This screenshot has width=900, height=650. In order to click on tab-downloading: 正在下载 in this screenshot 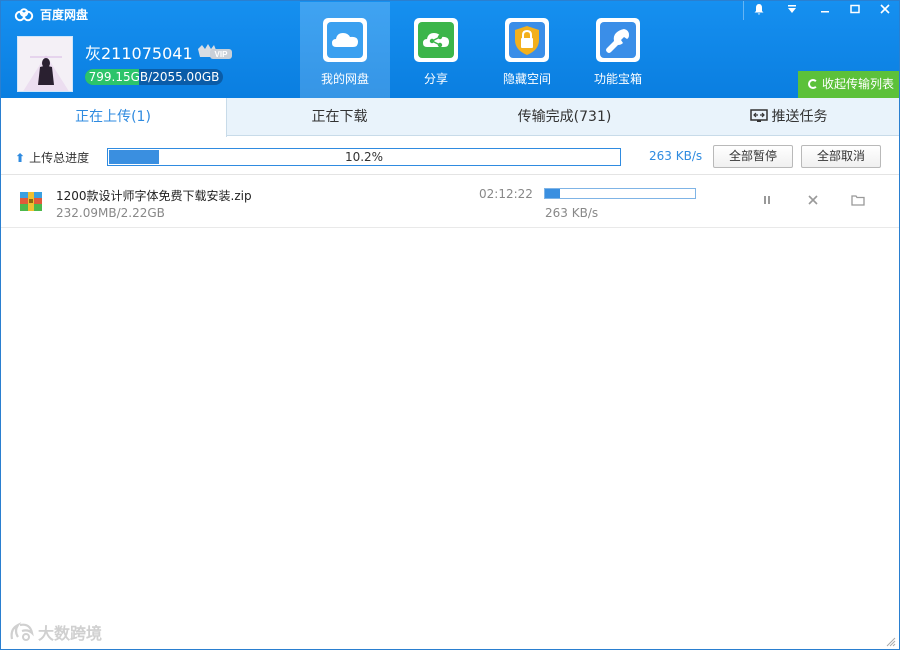, I will do `click(339, 117)`.